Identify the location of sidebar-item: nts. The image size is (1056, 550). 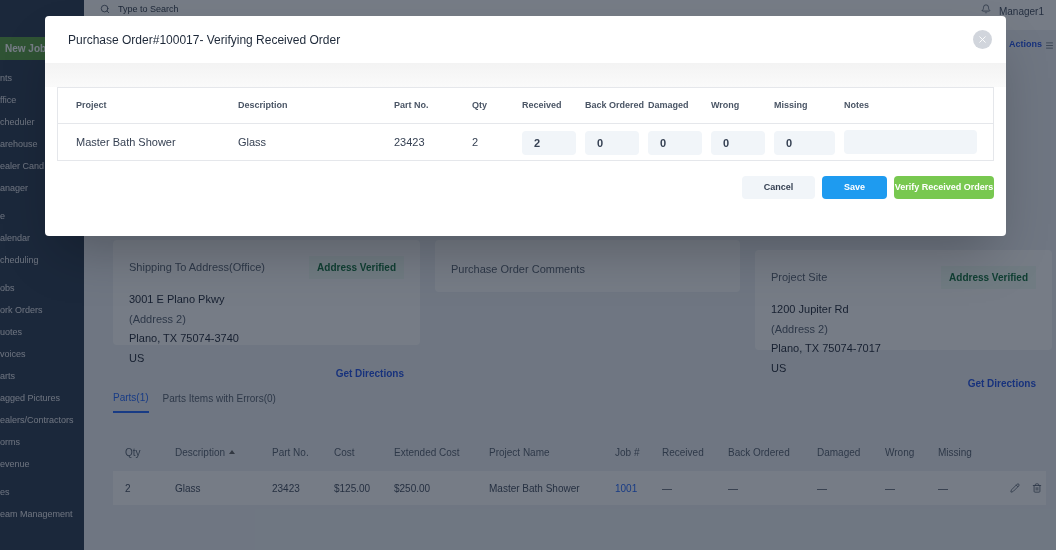
(6, 78).